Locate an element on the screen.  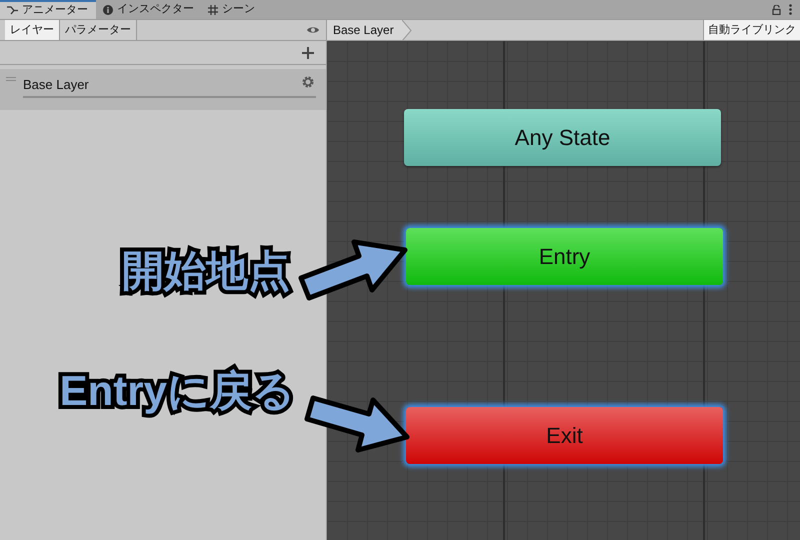
drag-handle-icon is located at coordinates (11, 79).